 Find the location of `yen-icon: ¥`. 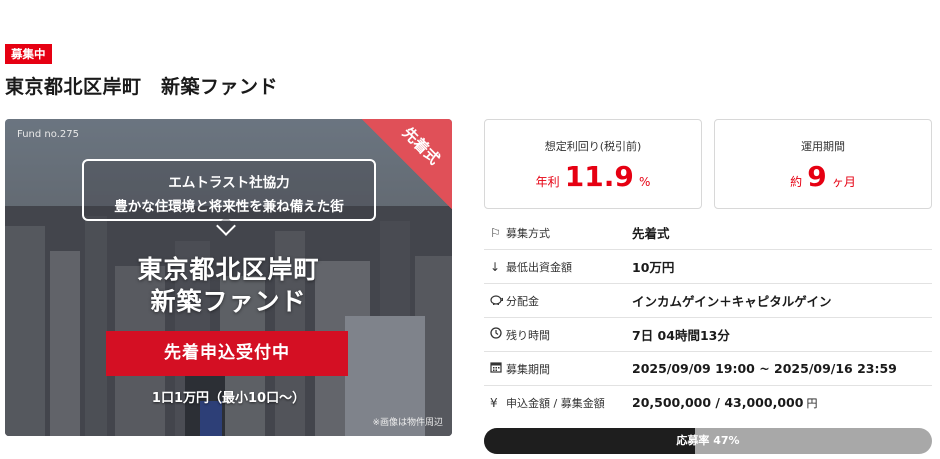

yen-icon: ¥ is located at coordinates (494, 403).